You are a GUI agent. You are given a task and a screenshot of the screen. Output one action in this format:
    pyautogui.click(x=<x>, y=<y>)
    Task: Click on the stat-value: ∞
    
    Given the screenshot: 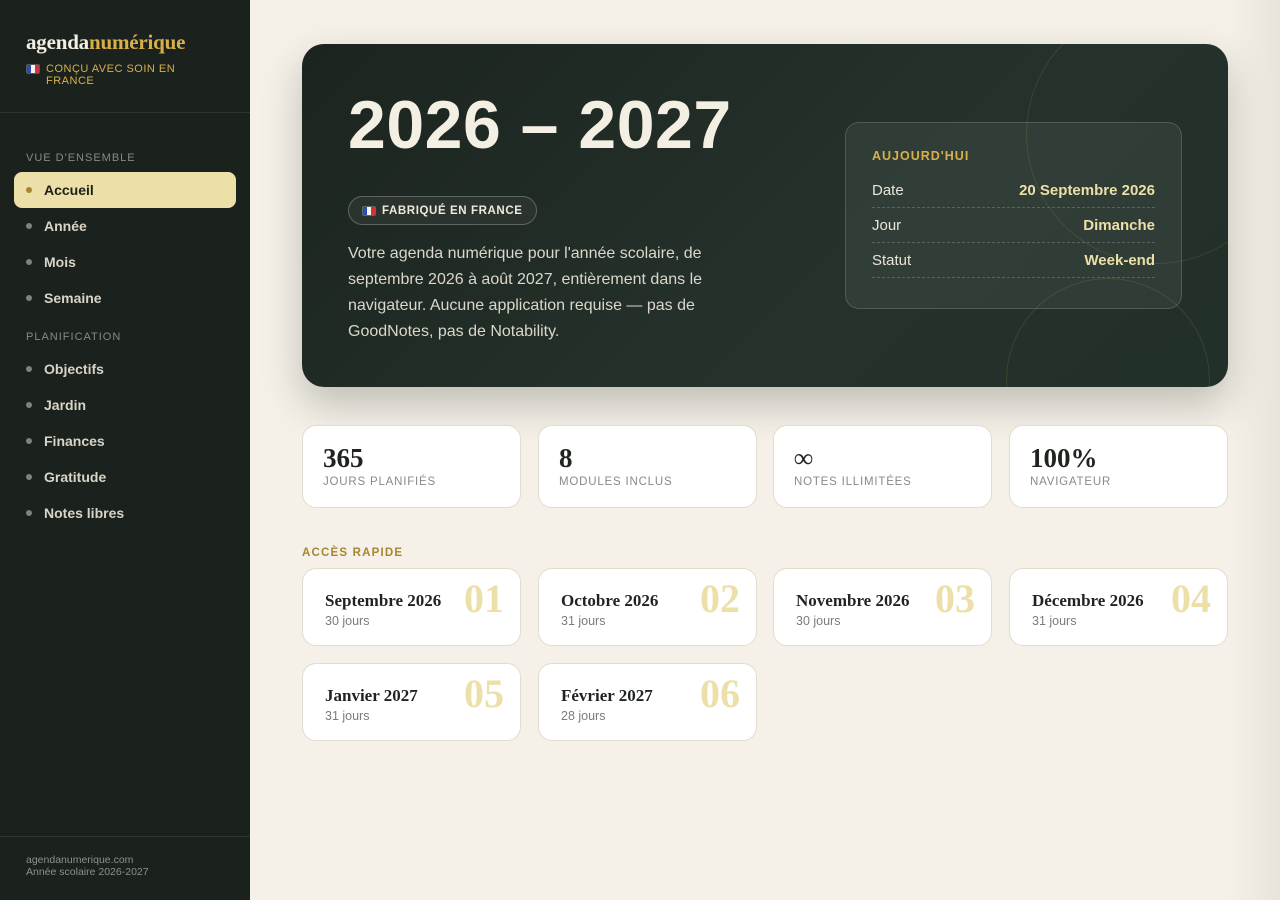 What is the action you would take?
    pyautogui.click(x=804, y=458)
    